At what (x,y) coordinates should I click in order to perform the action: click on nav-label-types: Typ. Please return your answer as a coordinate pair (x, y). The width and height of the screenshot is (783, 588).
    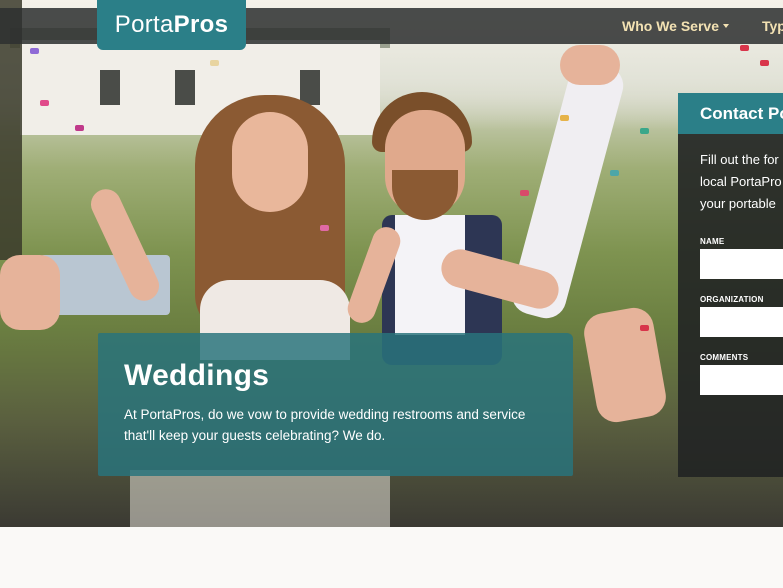
    Looking at the image, I should click on (772, 26).